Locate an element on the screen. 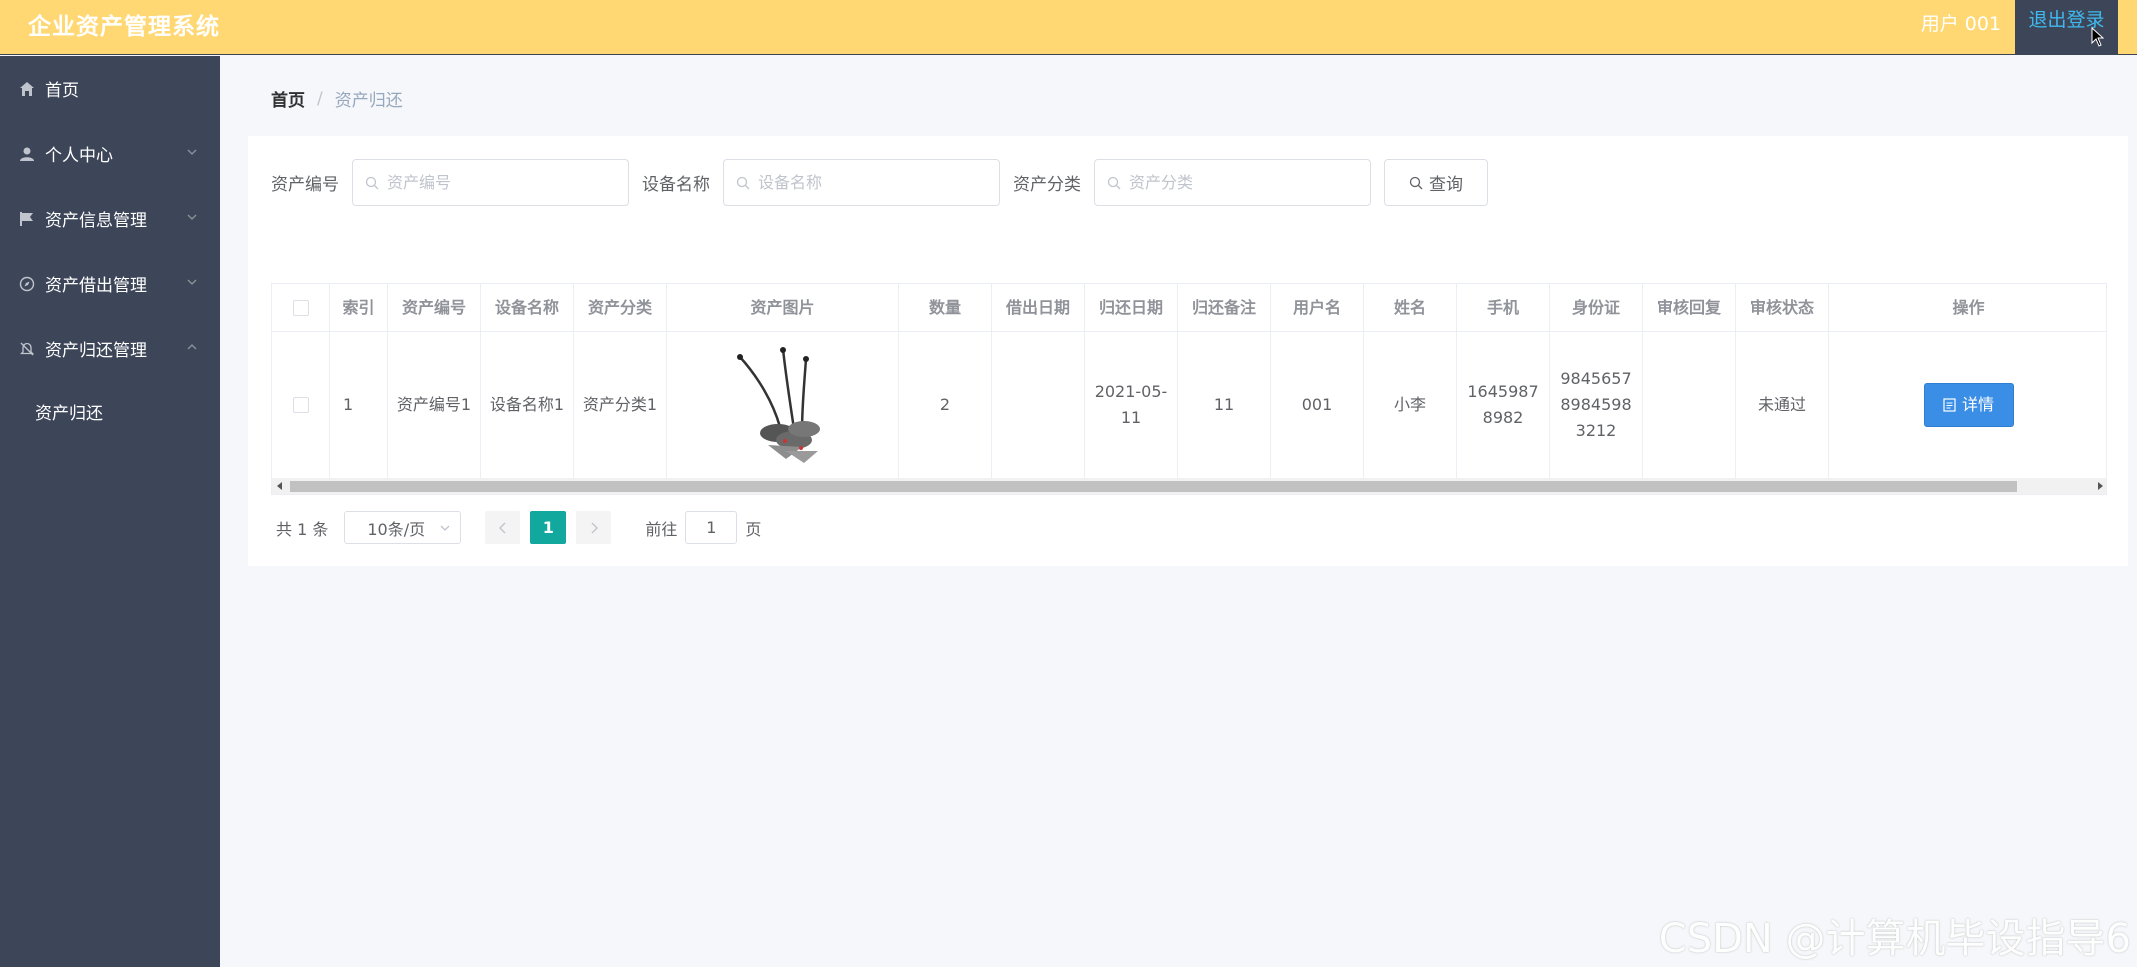 This screenshot has height=967, width=2137. chevron-up-icon is located at coordinates (192, 347).